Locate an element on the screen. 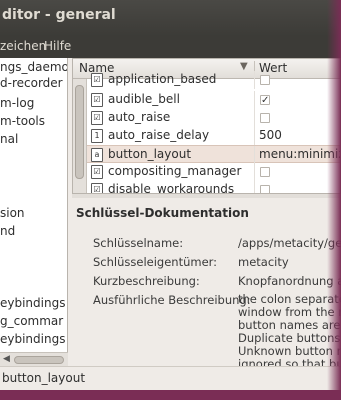  desktop-background-bottom is located at coordinates (170, 395).